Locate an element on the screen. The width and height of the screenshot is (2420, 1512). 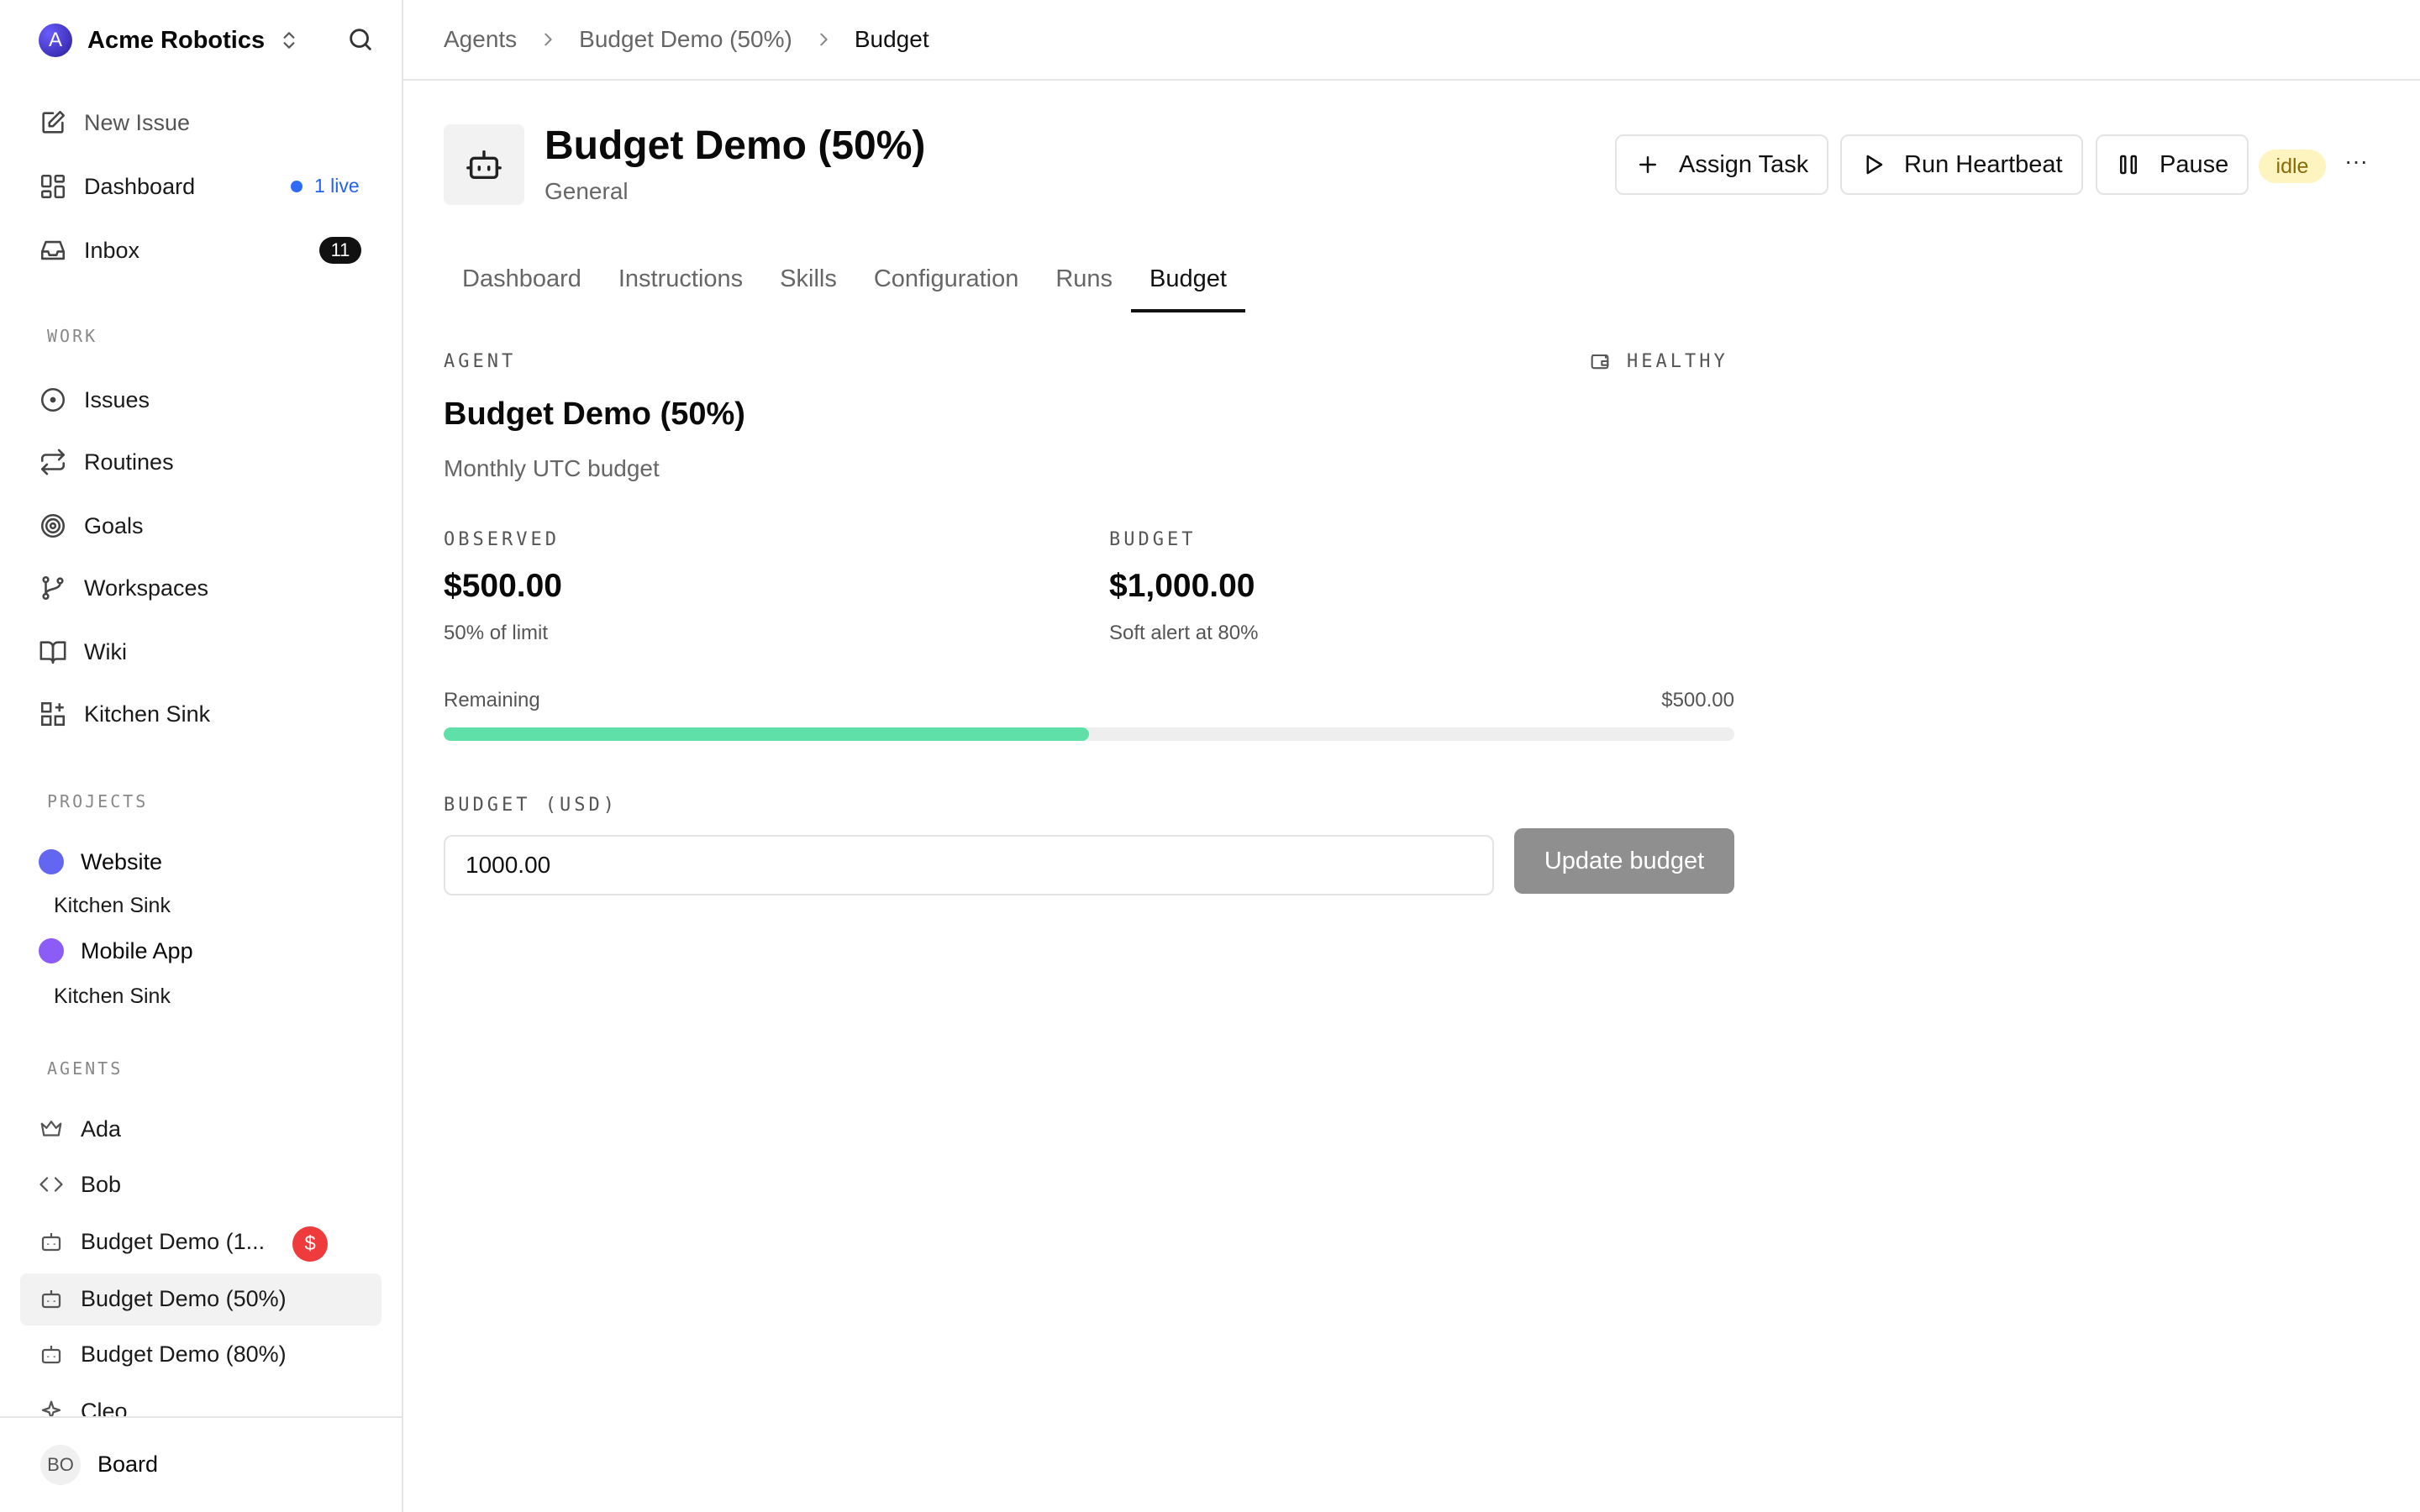
nav-workspaces: Workspaces is located at coordinates (124, 588).